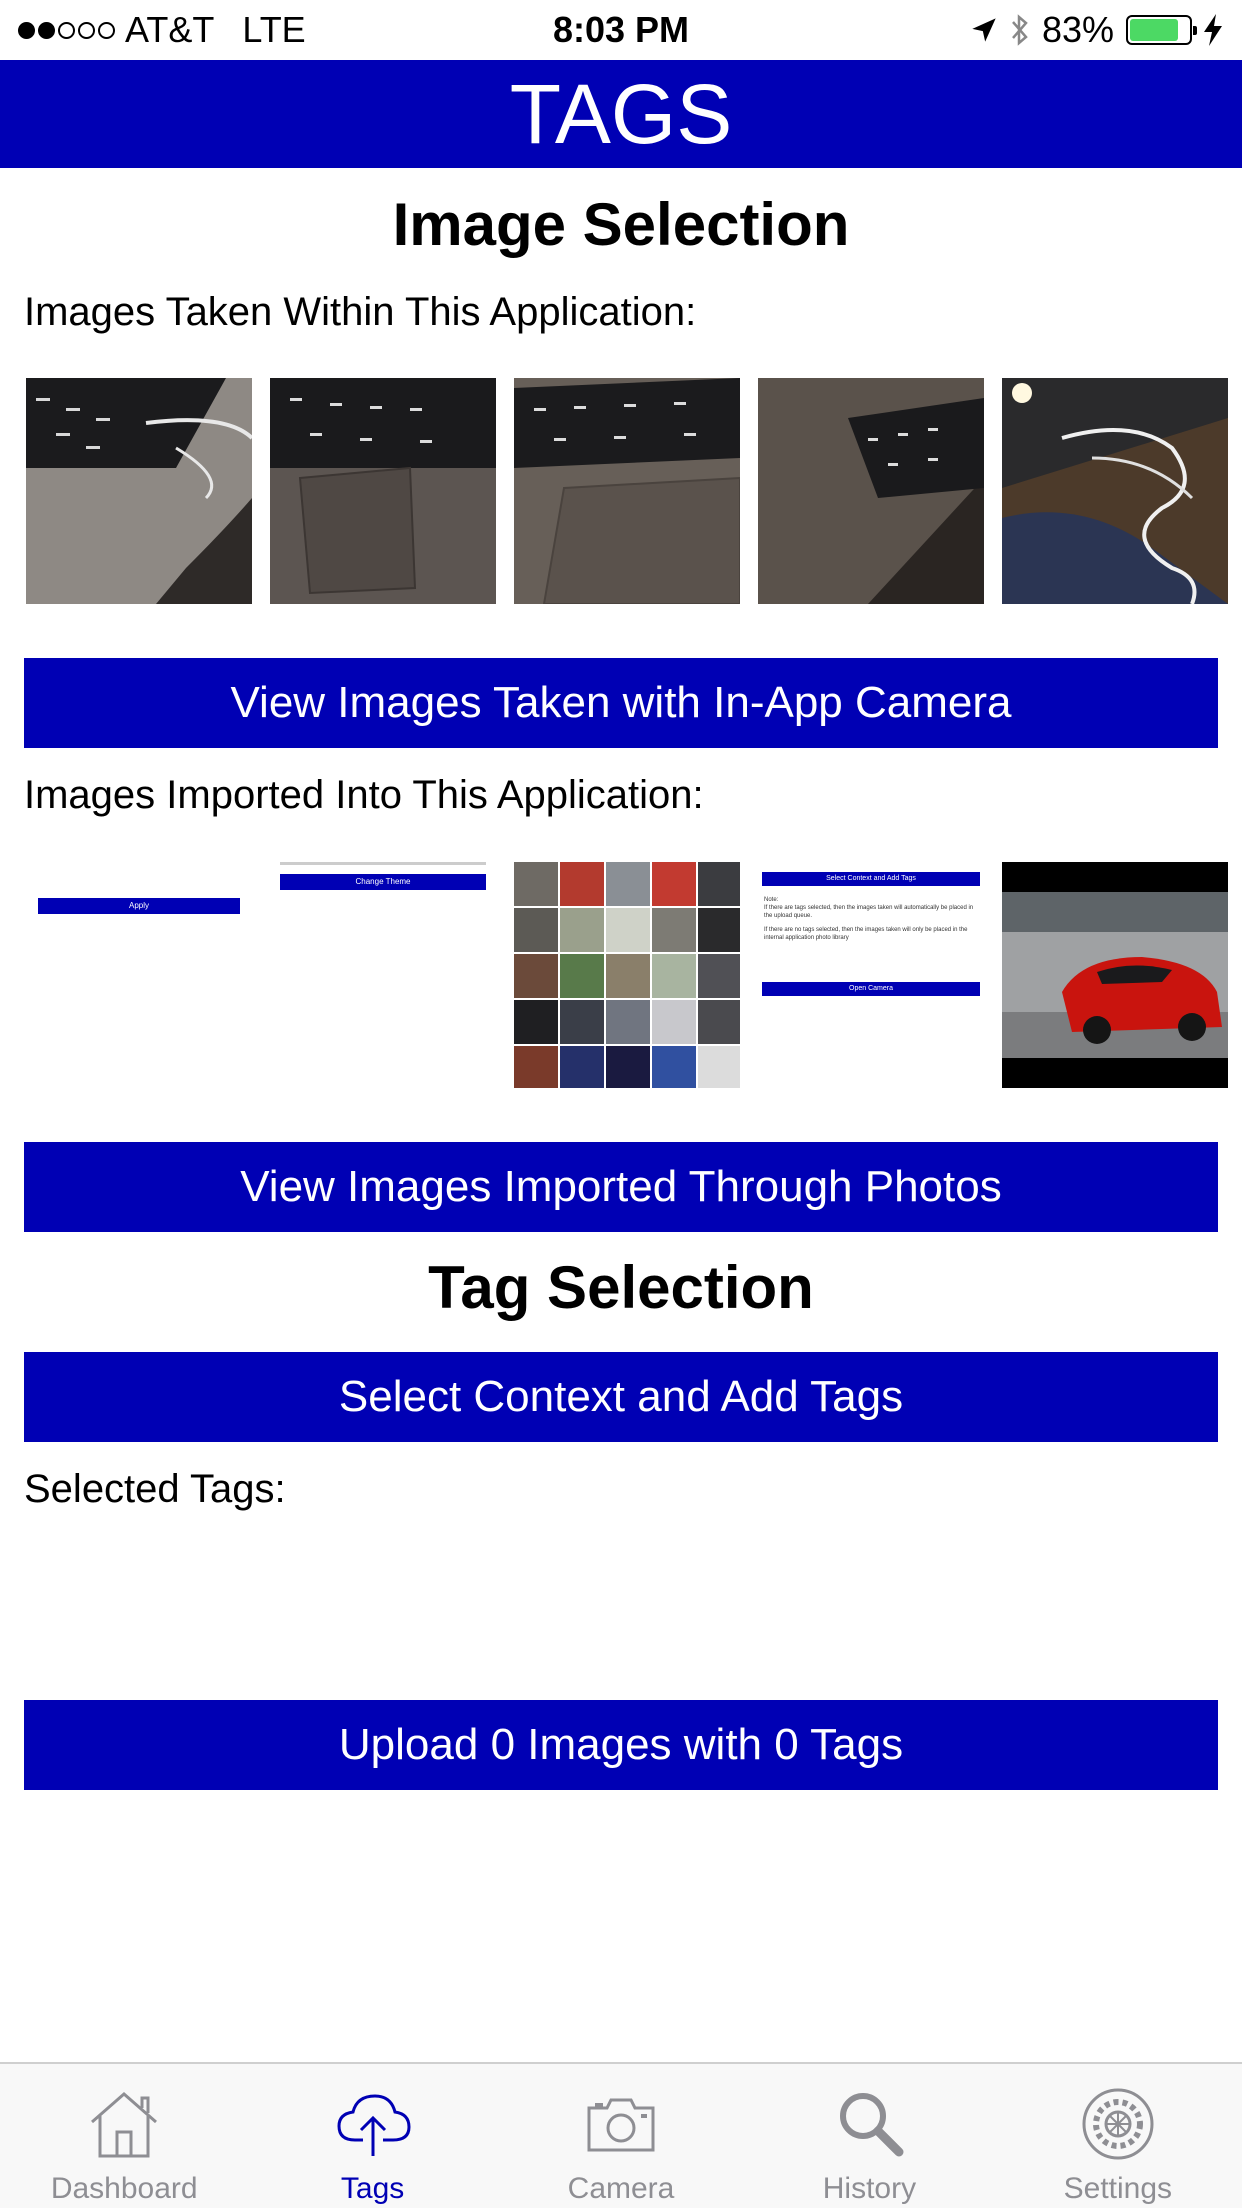  Describe the element at coordinates (1019, 30) in the screenshot. I see `bluetooth-icon` at that location.